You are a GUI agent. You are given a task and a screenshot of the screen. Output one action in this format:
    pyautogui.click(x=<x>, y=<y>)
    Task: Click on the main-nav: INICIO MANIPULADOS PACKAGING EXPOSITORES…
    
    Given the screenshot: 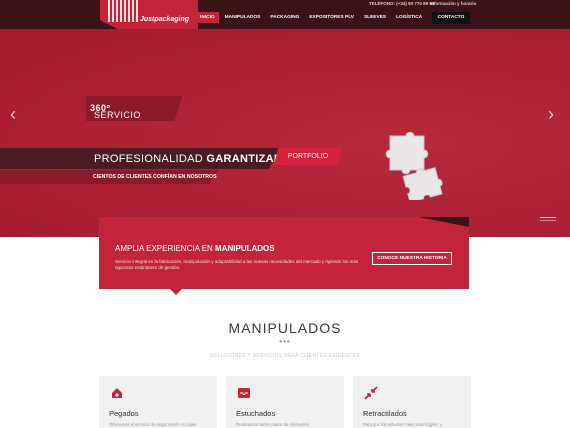 What is the action you would take?
    pyautogui.click(x=328, y=17)
    